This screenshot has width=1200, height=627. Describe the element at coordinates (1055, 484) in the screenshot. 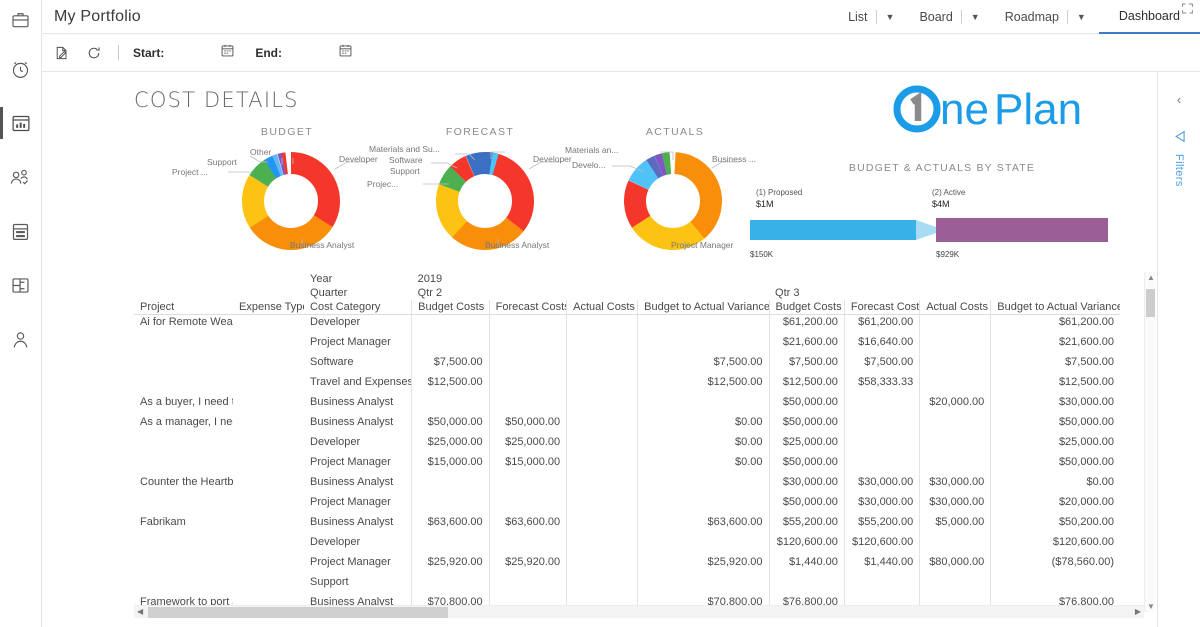

I see `cell-q3-variance: $0.00` at that location.